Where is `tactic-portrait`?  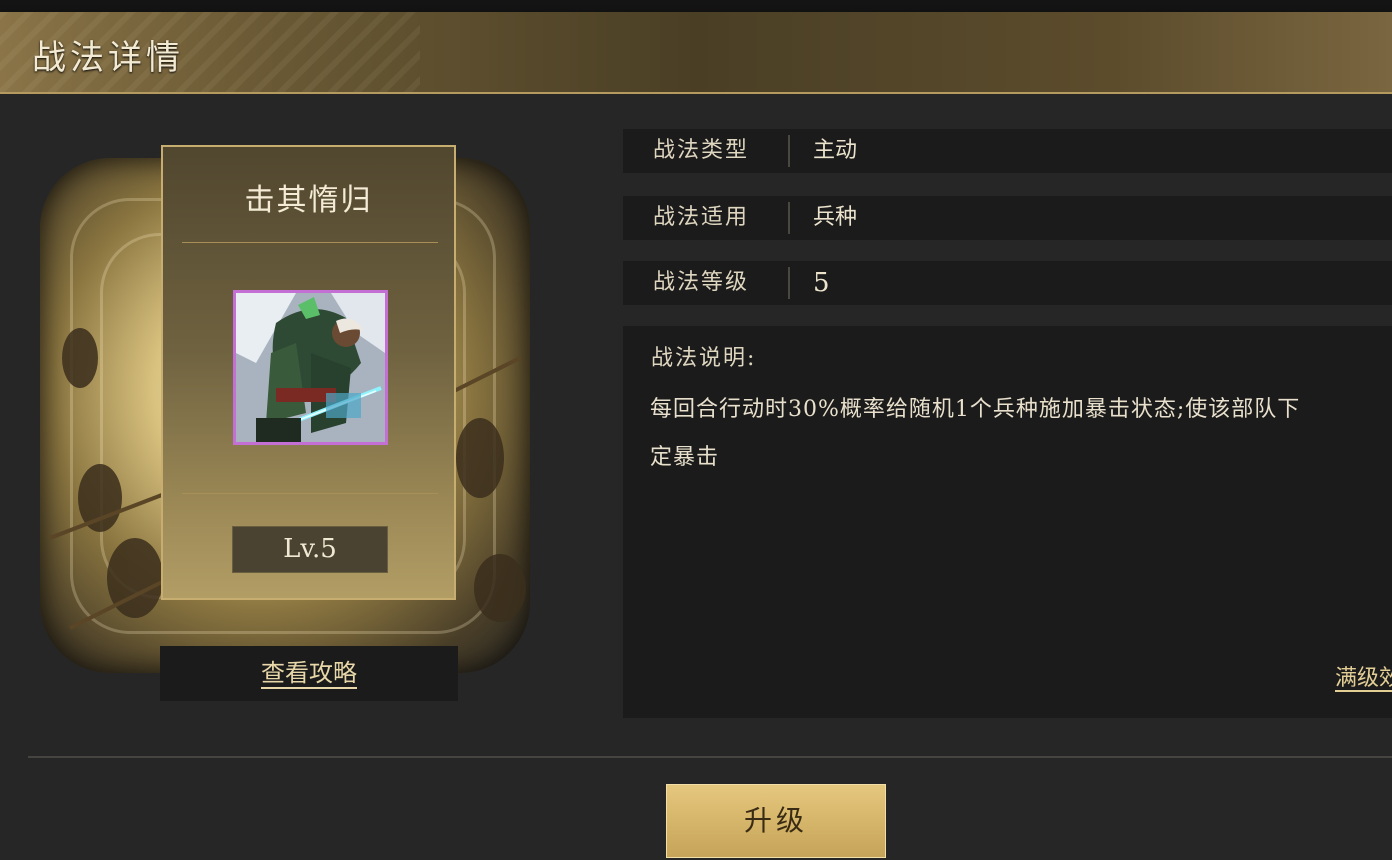 tactic-portrait is located at coordinates (310, 367).